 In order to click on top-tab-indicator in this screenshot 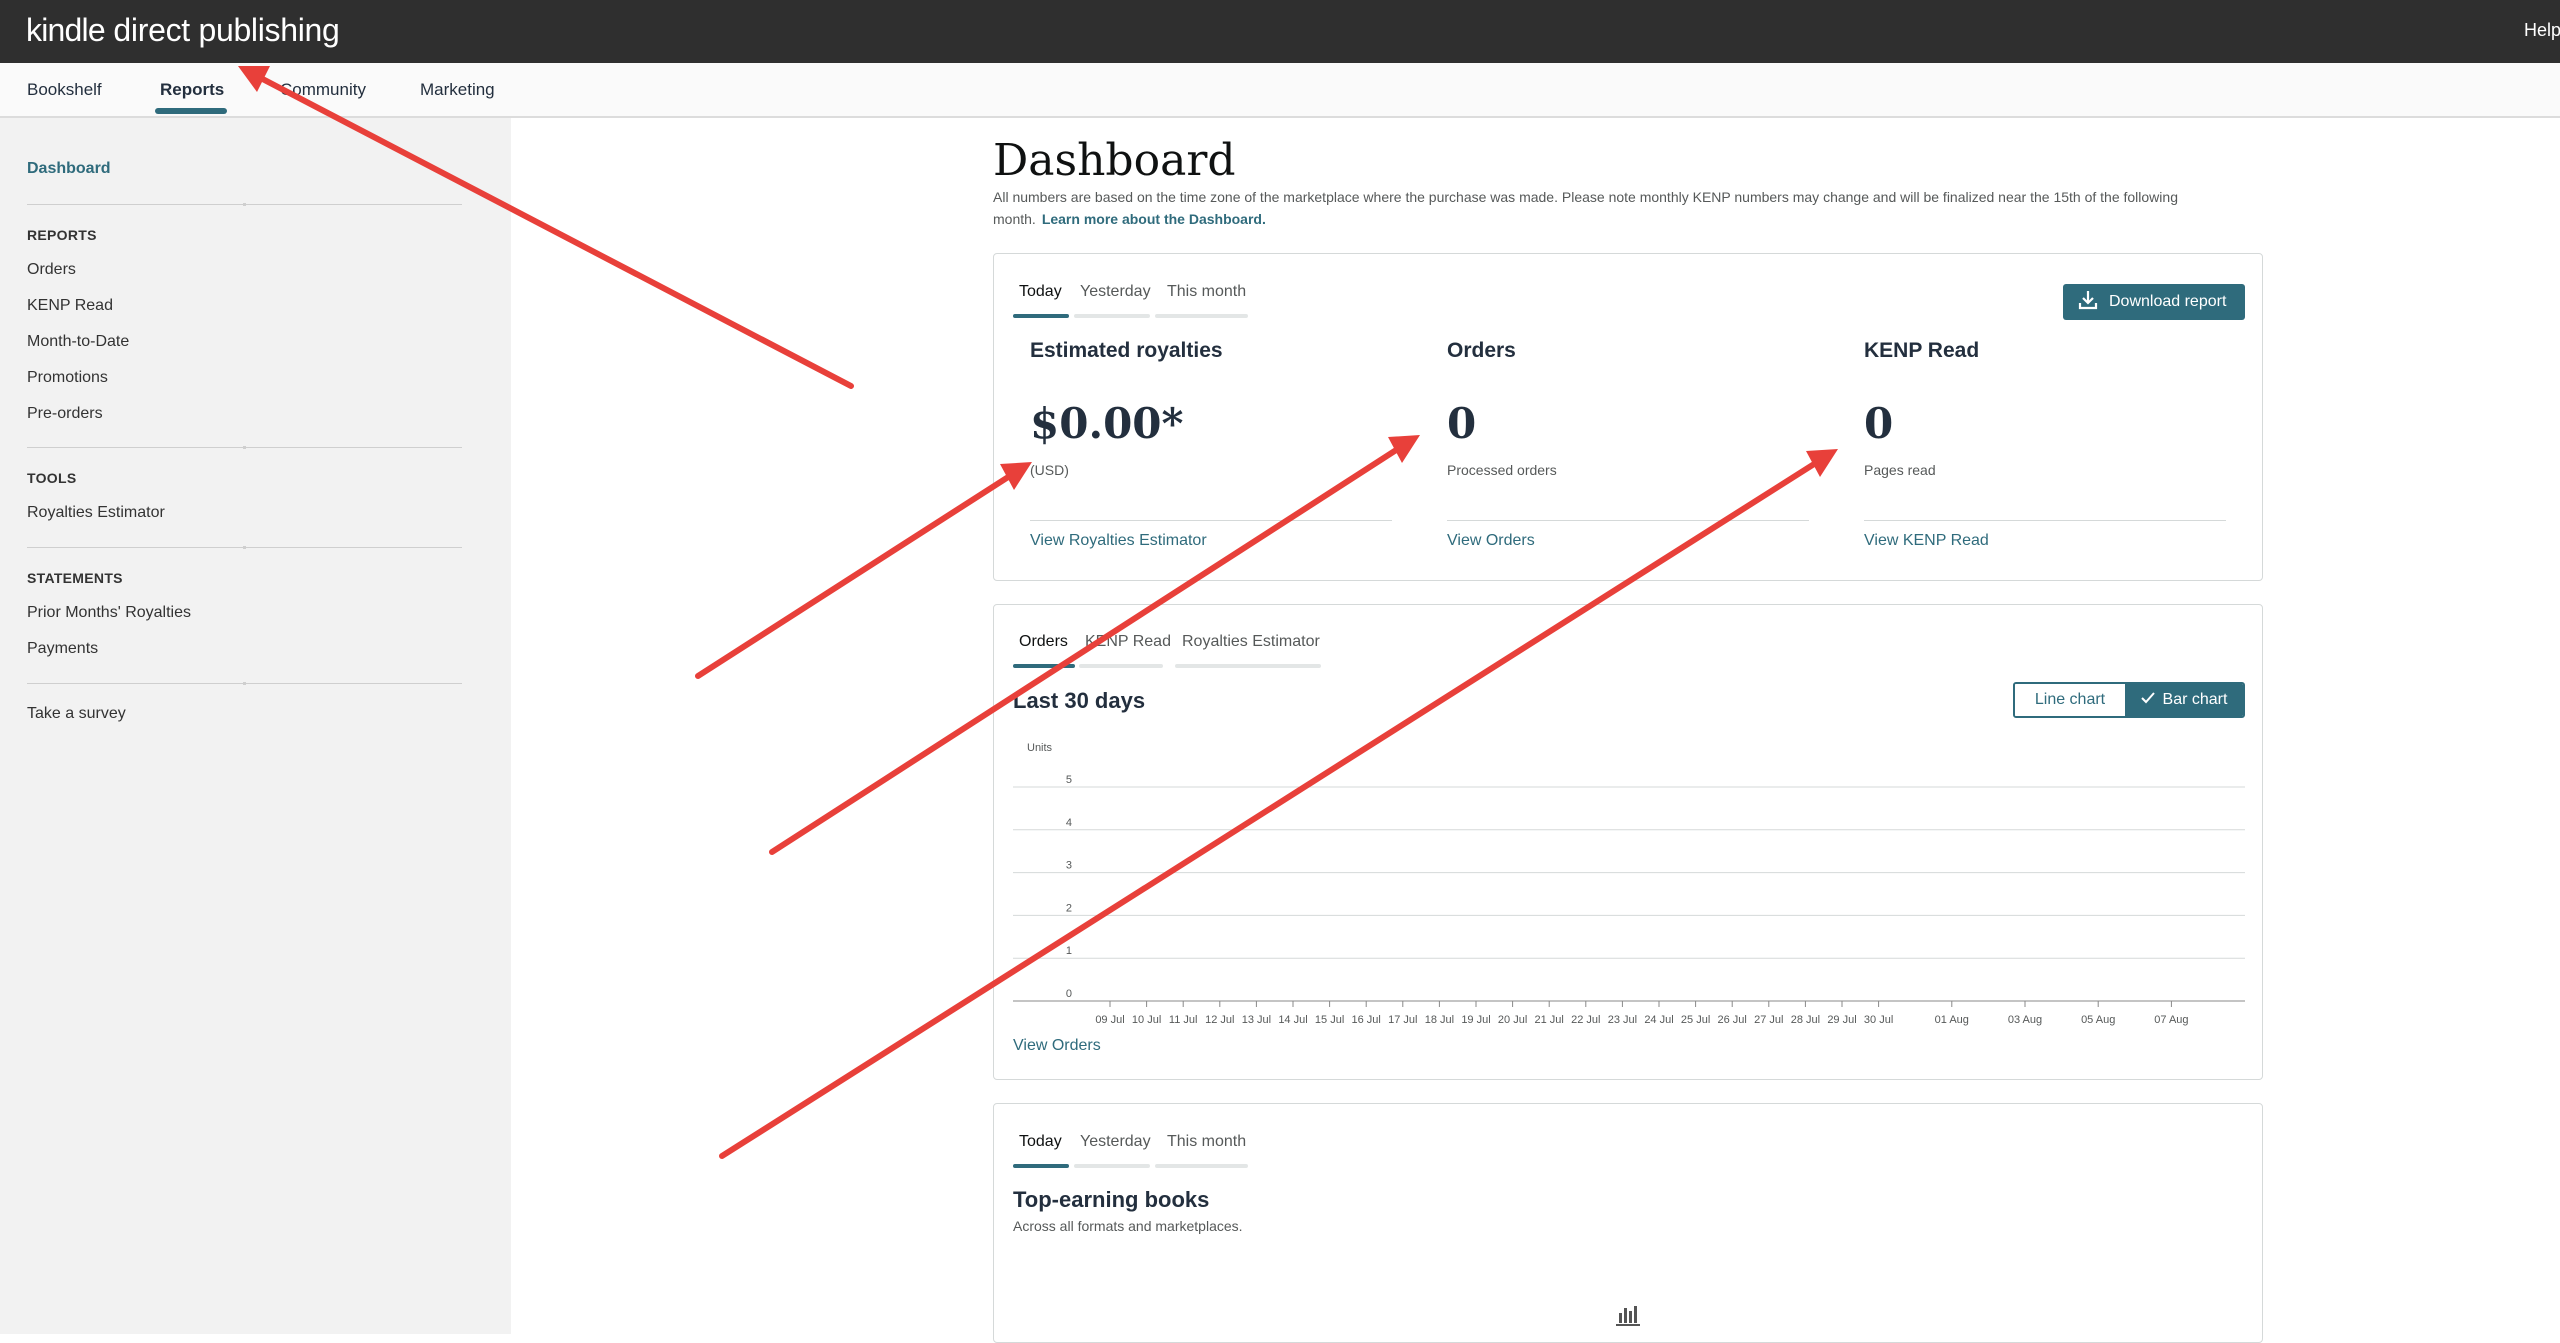, I will do `click(1041, 1166)`.